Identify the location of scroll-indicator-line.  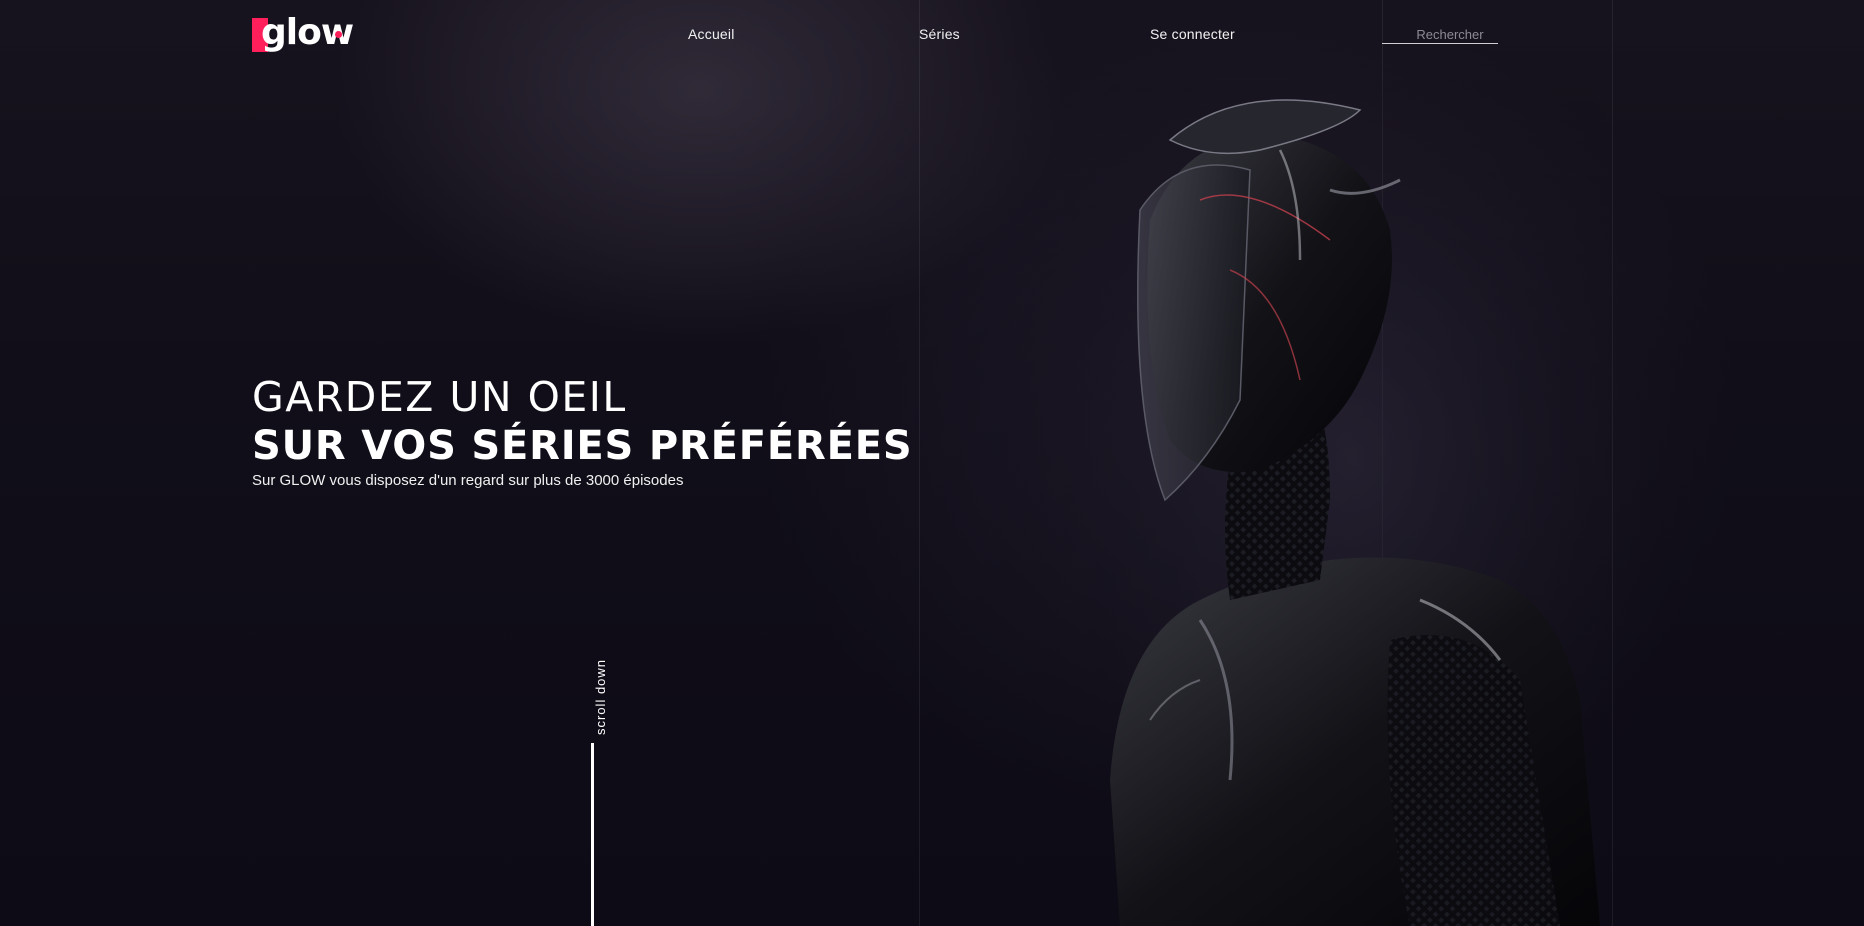
(592, 834).